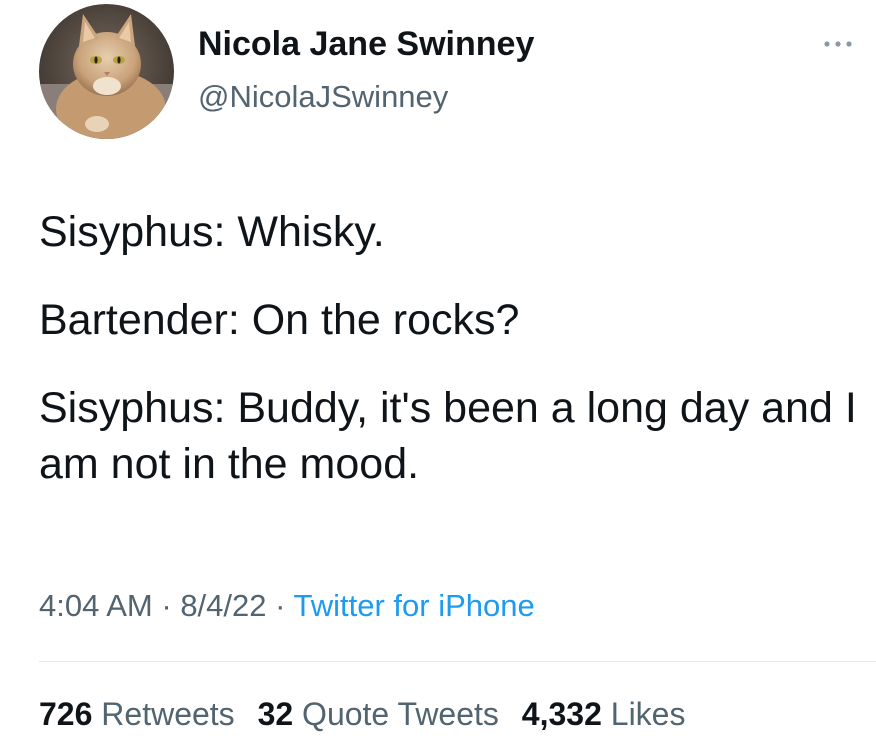 The image size is (876, 746). I want to click on quote-tweets-count: 32, so click(275, 714).